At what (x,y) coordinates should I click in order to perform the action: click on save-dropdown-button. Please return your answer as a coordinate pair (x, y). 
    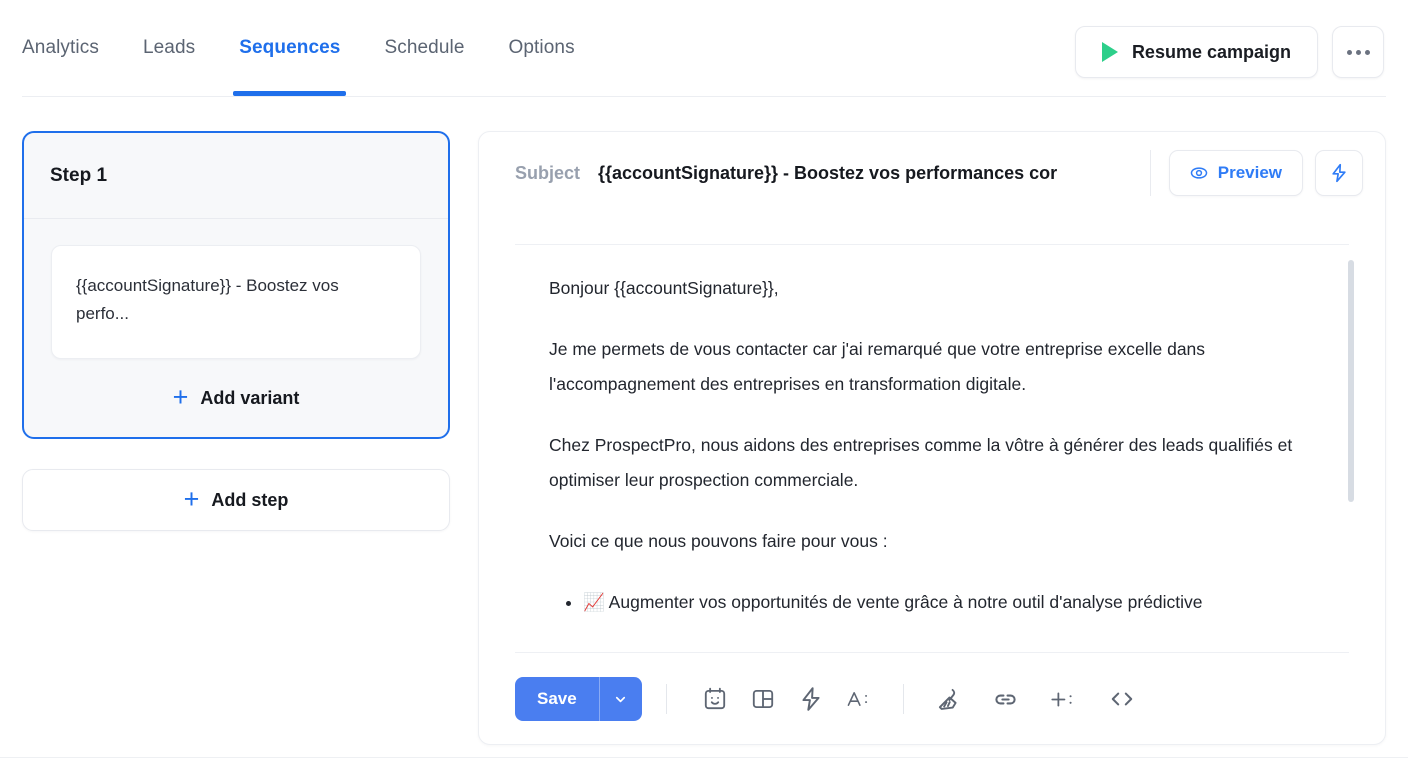
    Looking at the image, I should click on (621, 699).